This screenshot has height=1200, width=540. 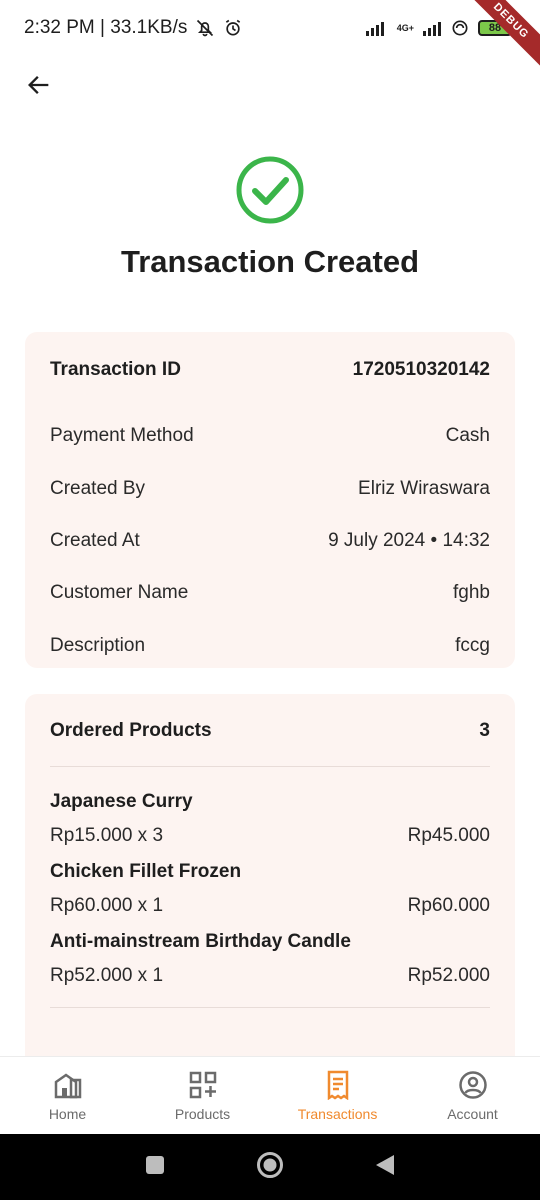 What do you see at coordinates (471, 593) in the screenshot?
I see `info-value: fghb` at bounding box center [471, 593].